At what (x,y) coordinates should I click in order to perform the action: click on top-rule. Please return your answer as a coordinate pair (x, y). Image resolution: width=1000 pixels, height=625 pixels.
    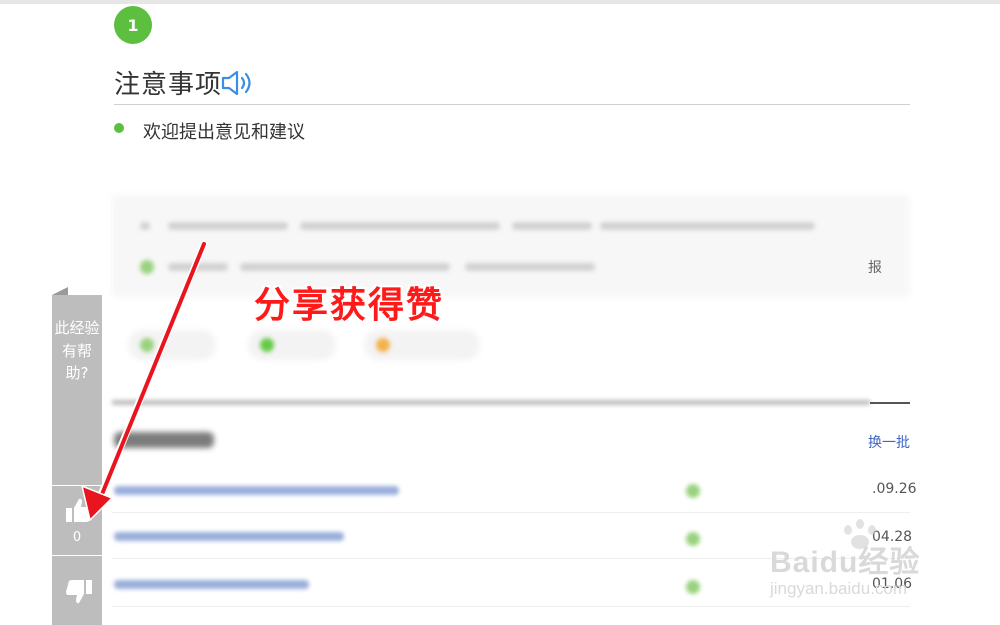
    Looking at the image, I should click on (500, 2).